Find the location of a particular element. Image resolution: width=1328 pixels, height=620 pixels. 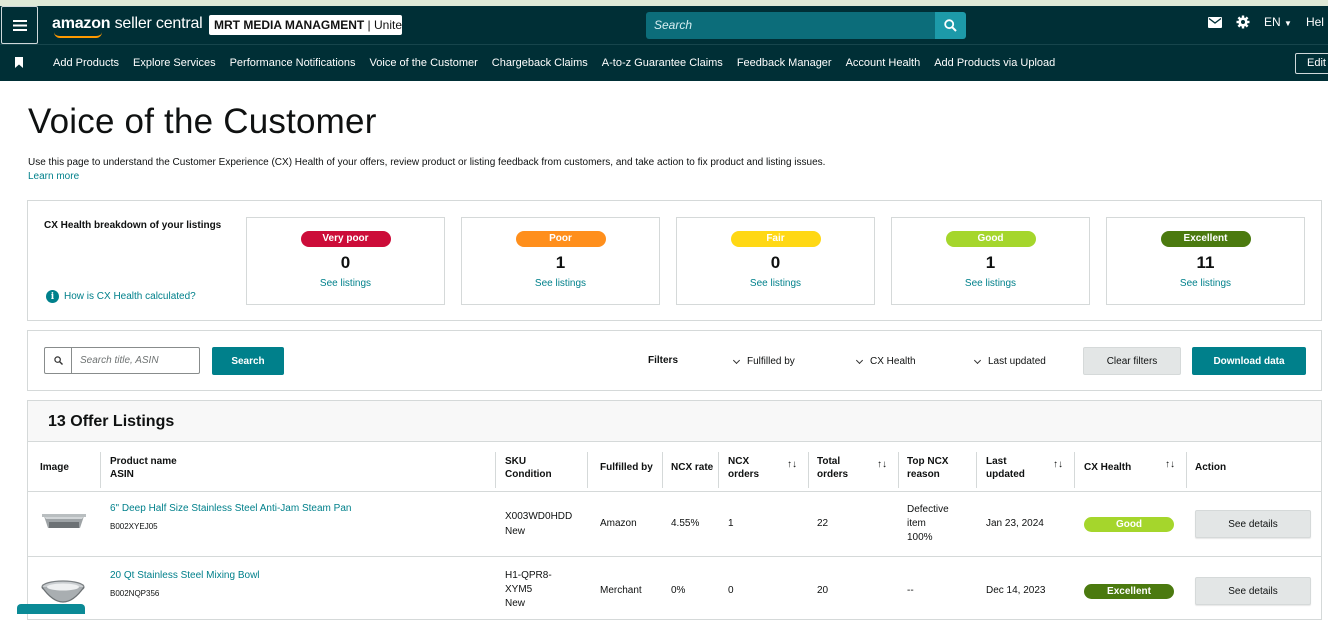

learn-more-link: Learn more is located at coordinates (53, 176).